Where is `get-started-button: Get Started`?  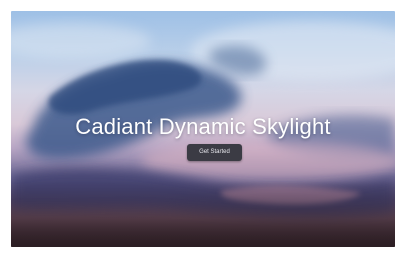
get-started-button: Get Started is located at coordinates (214, 152).